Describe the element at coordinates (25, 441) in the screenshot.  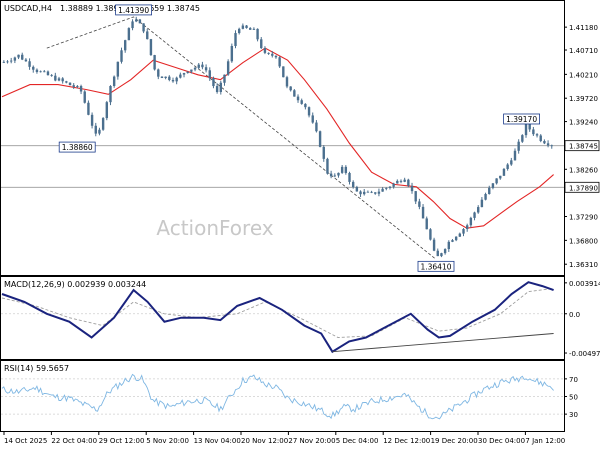
I see `x-tick-label: 14 Oct 2025` at that location.